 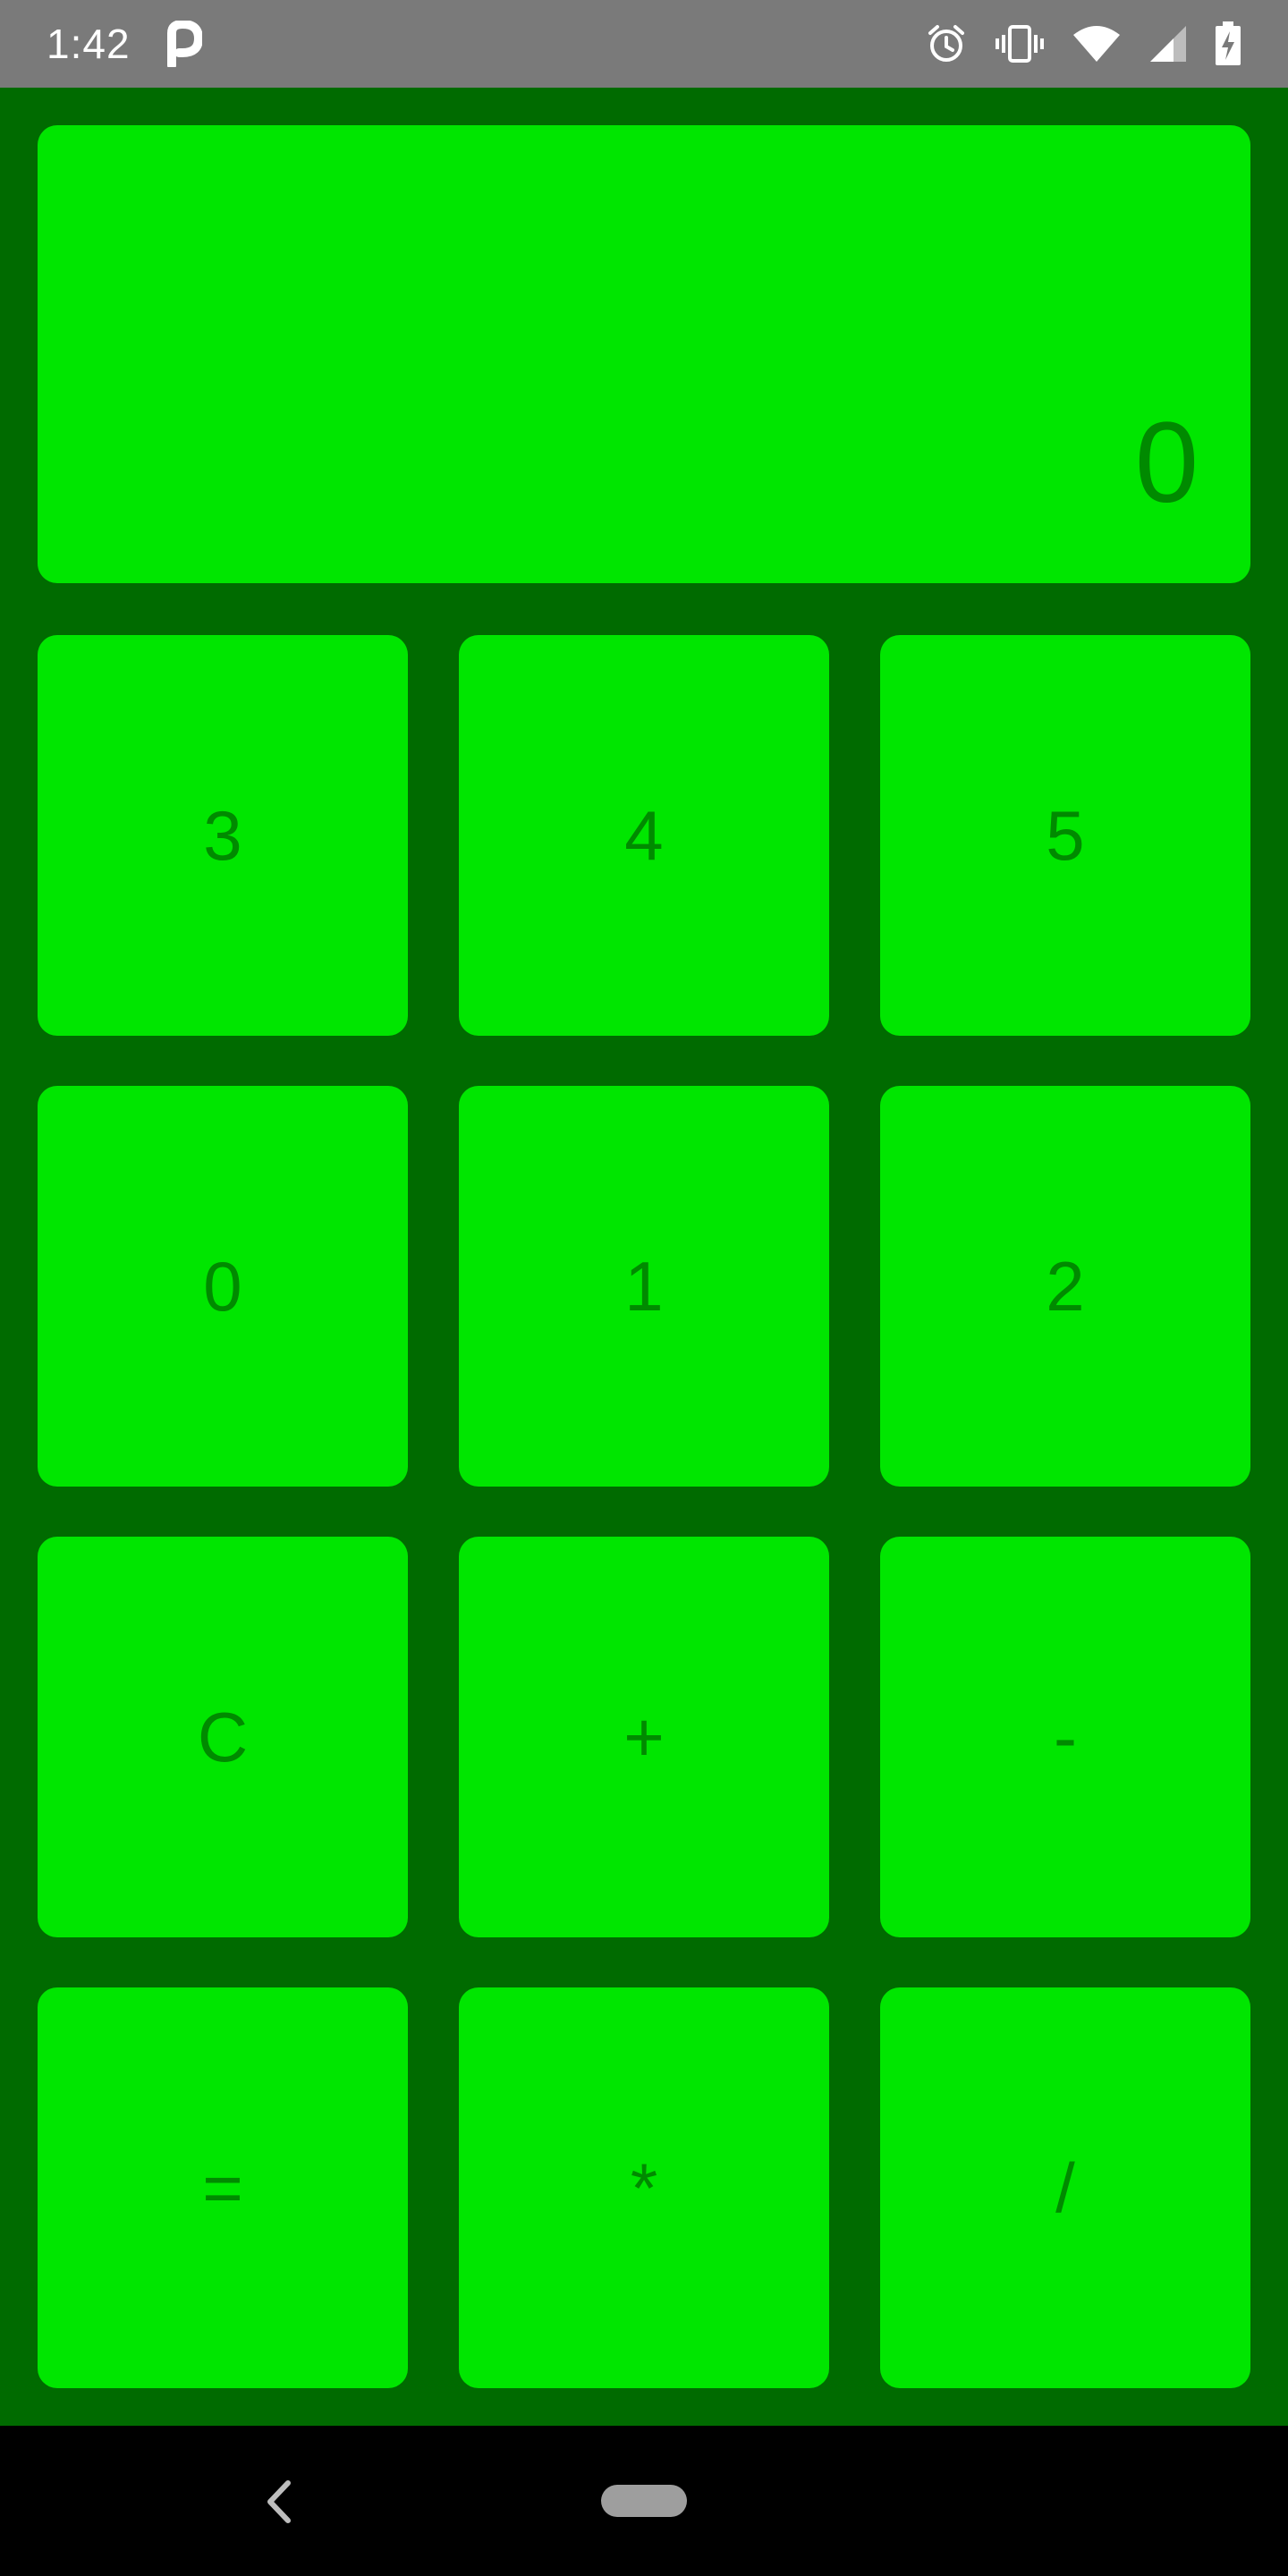 What do you see at coordinates (644, 1286) in the screenshot?
I see `key-1: 1` at bounding box center [644, 1286].